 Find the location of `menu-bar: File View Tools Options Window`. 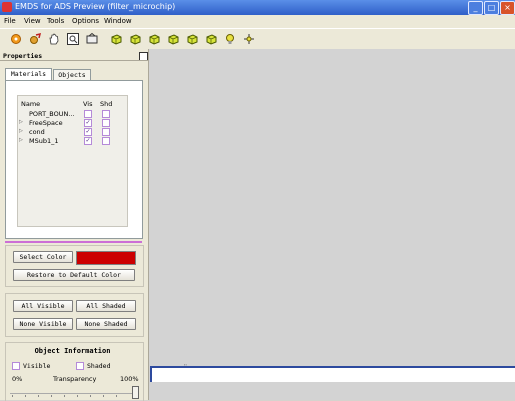

menu-bar: File View Tools Options Window is located at coordinates (257, 21).